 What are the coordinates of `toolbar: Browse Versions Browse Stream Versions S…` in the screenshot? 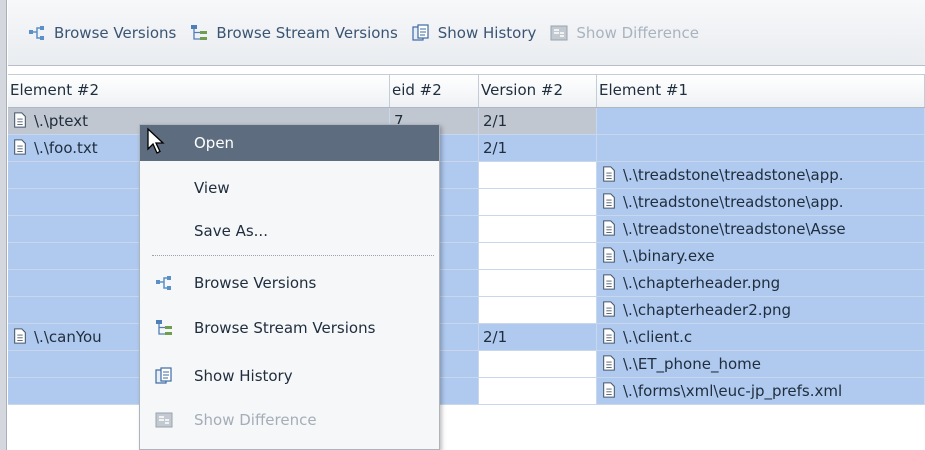 It's located at (466, 33).